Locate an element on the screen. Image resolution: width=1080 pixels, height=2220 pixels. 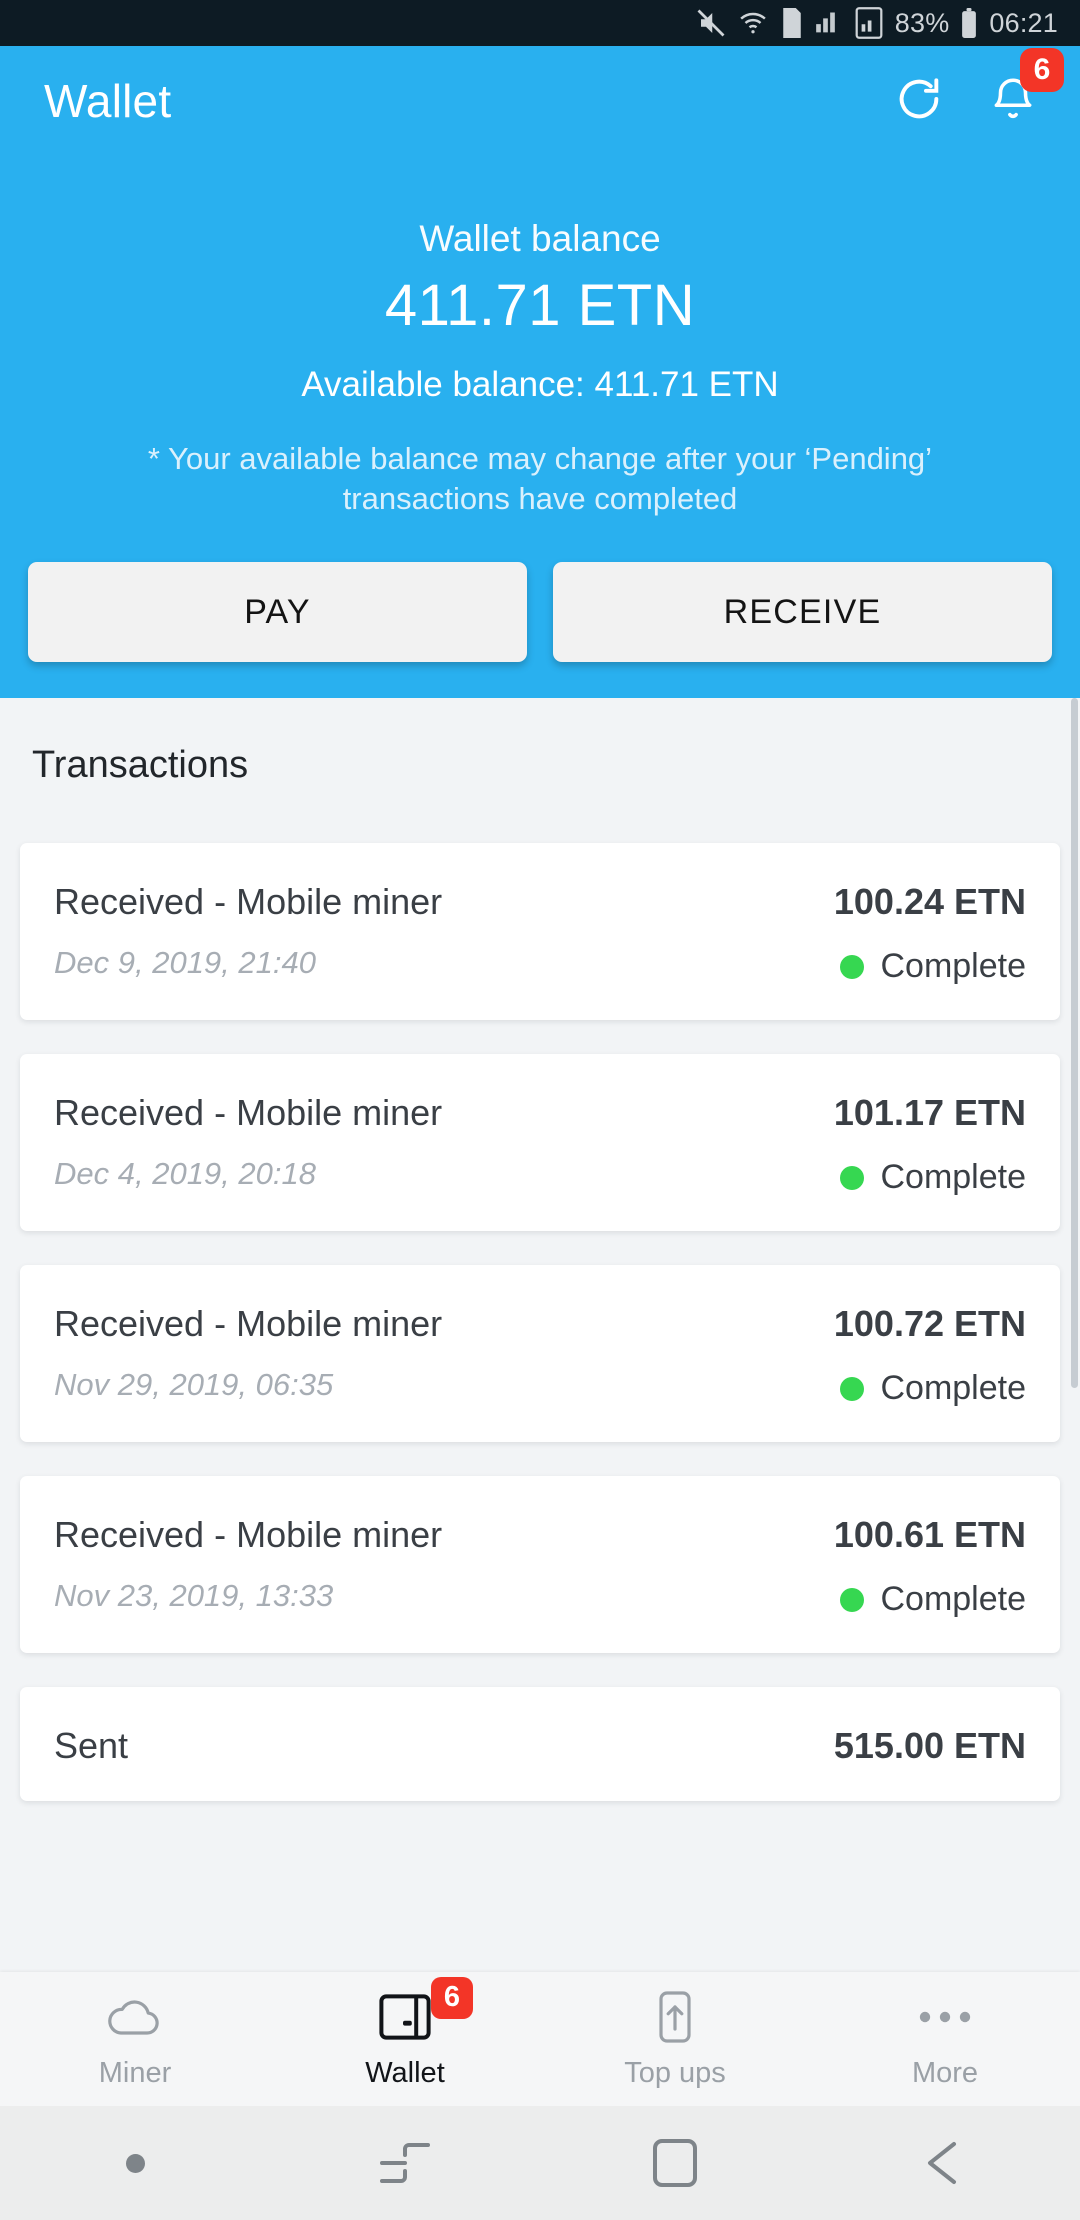
transaction-date: Nov 29, 2019, 06:35 is located at coordinates (194, 1385).